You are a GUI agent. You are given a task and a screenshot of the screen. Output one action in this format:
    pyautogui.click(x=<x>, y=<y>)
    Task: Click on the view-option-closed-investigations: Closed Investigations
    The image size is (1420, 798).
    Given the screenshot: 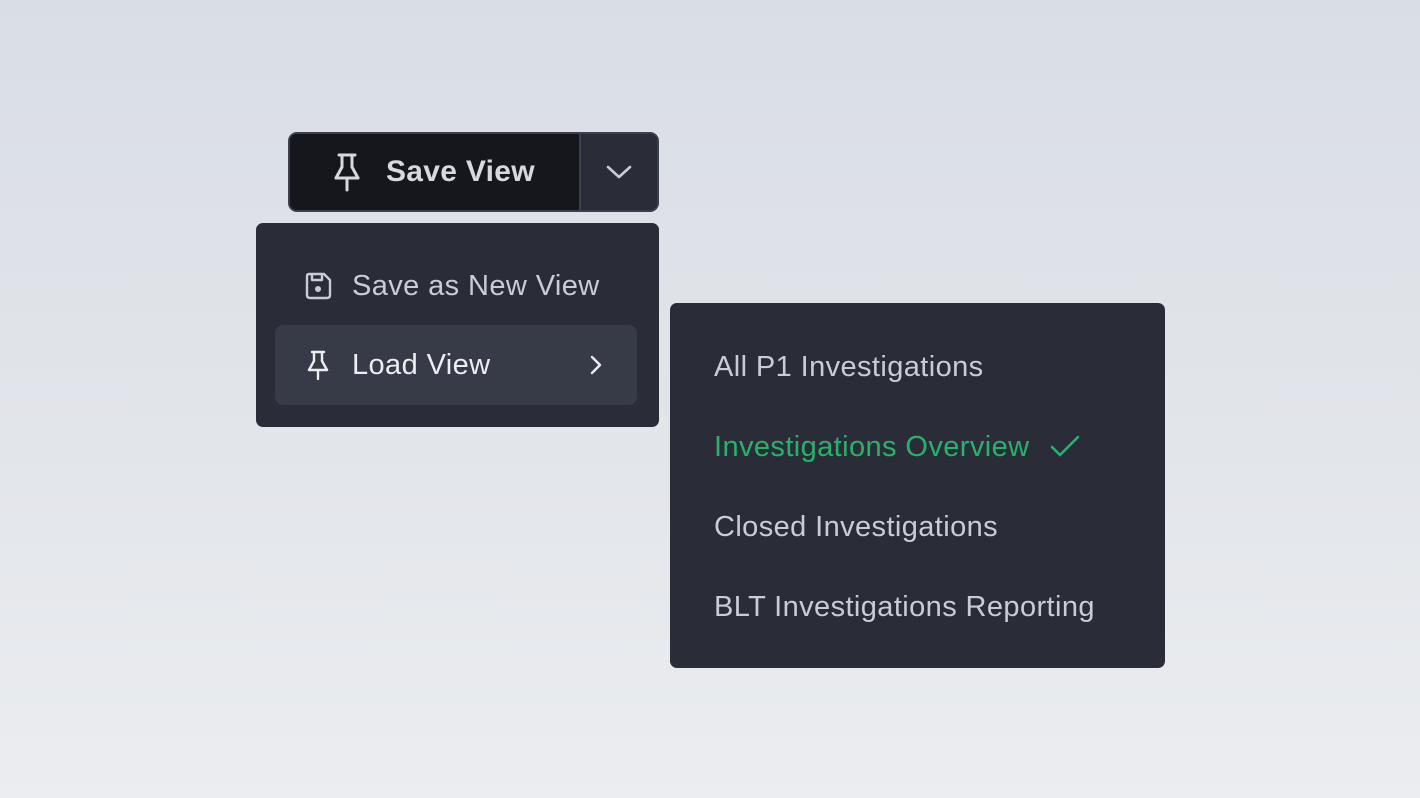 What is the action you would take?
    pyautogui.click(x=856, y=527)
    